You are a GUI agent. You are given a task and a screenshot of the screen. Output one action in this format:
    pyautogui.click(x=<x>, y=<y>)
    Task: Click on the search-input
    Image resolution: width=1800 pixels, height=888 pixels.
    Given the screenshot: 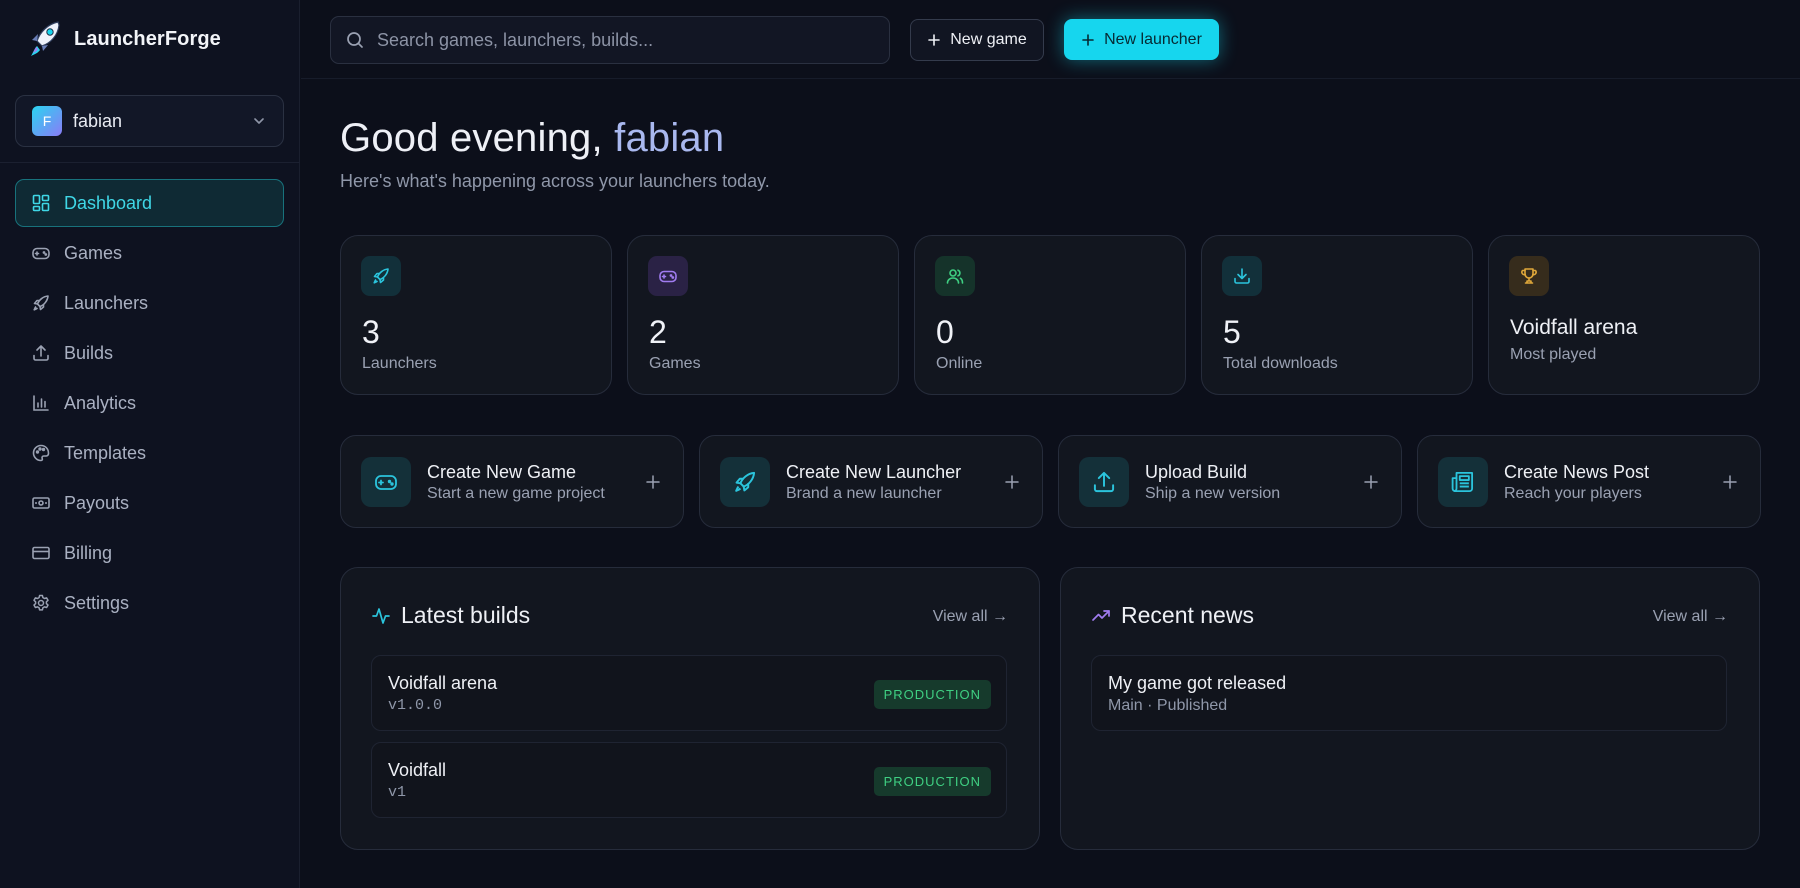 What is the action you would take?
    pyautogui.click(x=626, y=40)
    